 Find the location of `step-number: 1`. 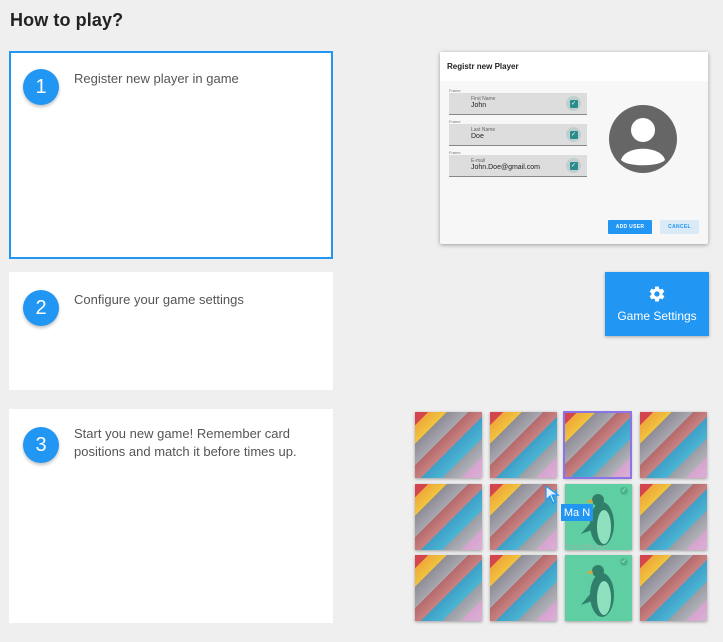

step-number: 1 is located at coordinates (41, 87).